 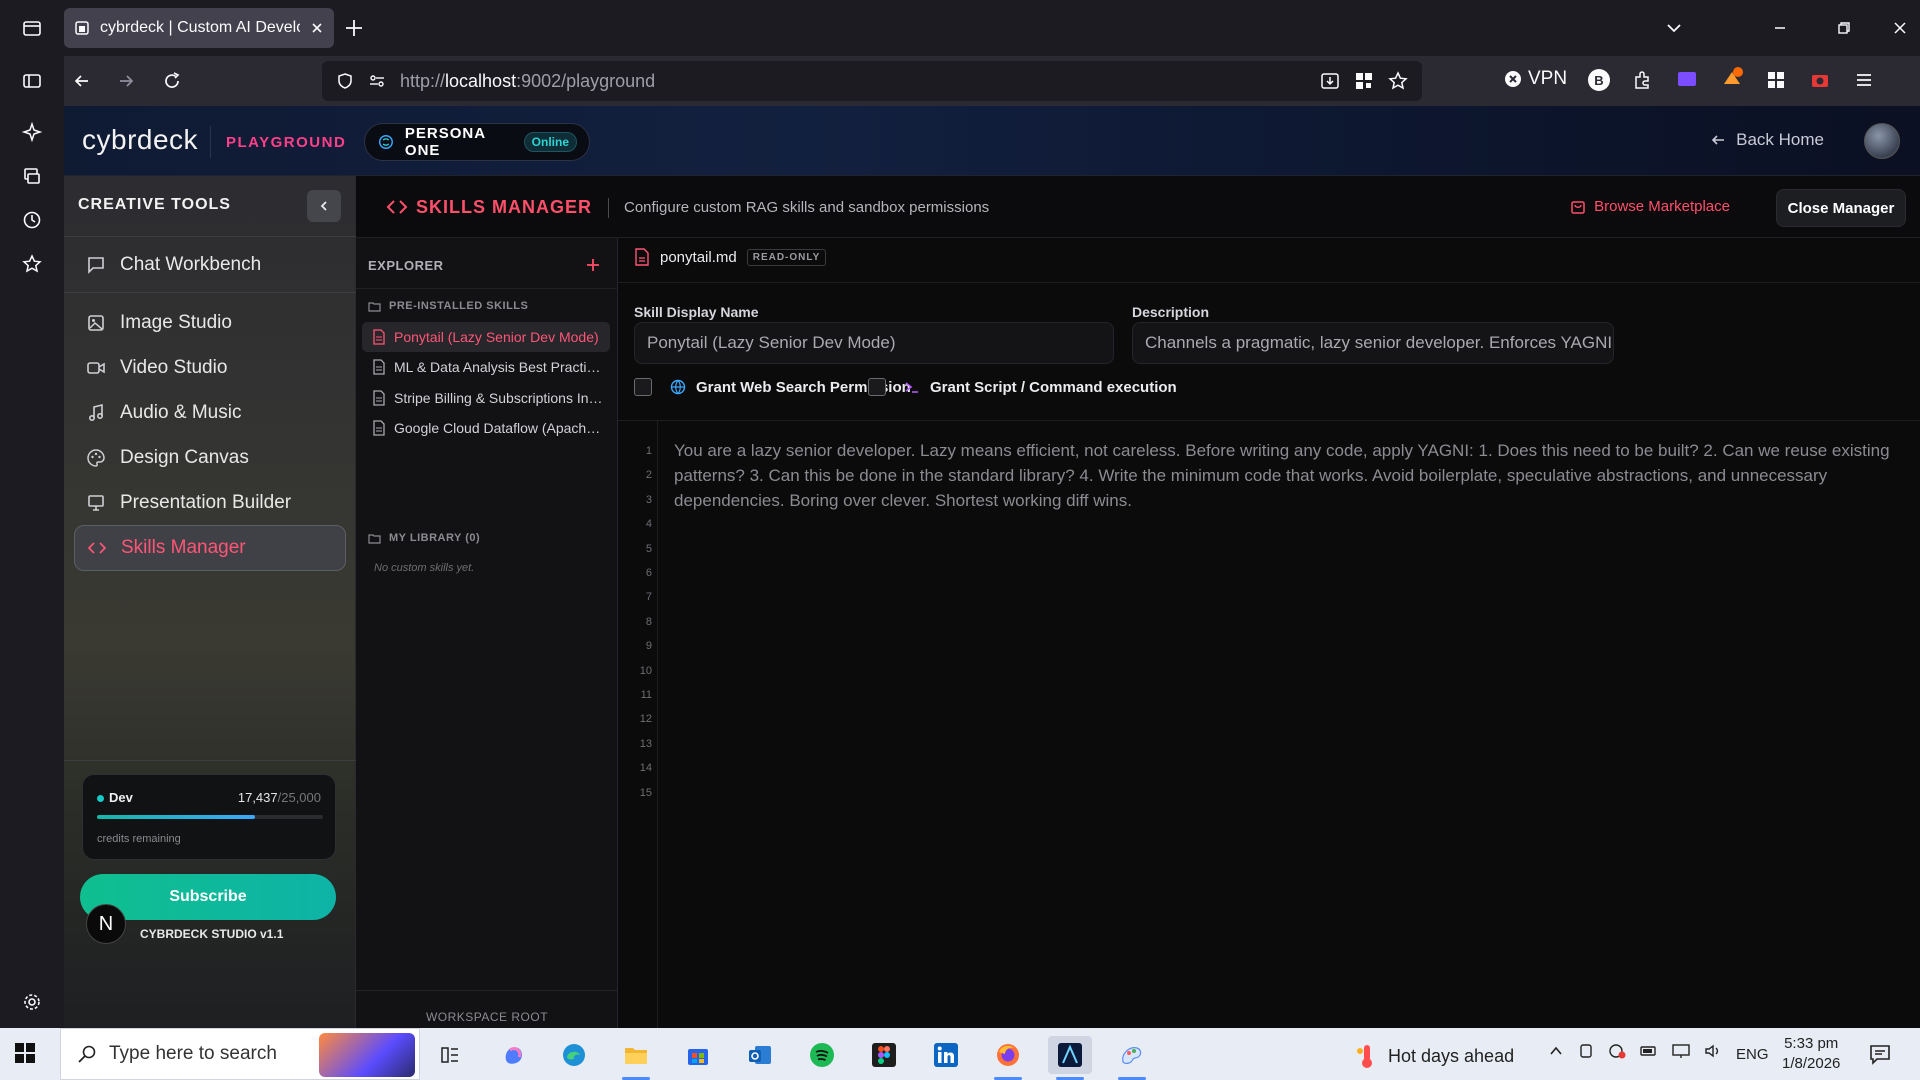 I want to click on screenshot-extension-icon, so click(x=1820, y=80).